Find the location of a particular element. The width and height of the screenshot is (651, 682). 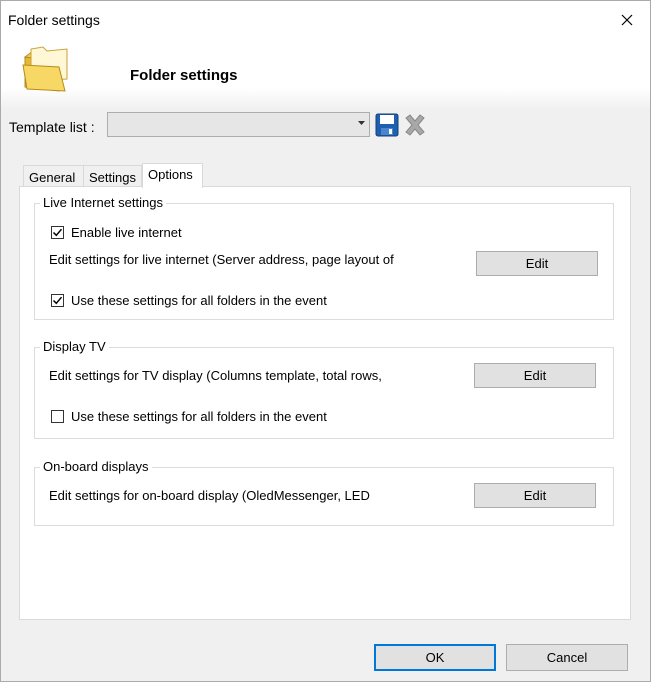

display-tv-edit-label: Edit is located at coordinates (535, 375).